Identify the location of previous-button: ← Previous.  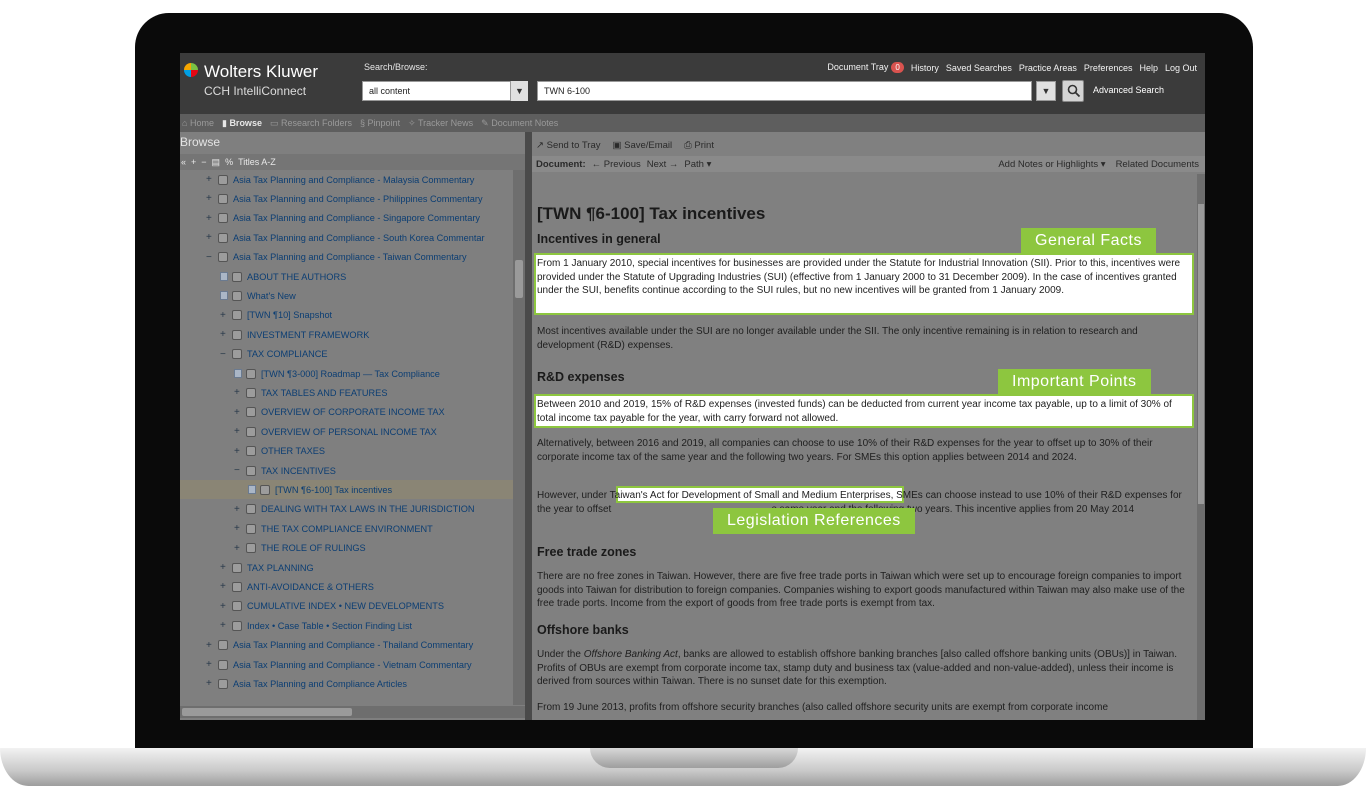
(616, 164).